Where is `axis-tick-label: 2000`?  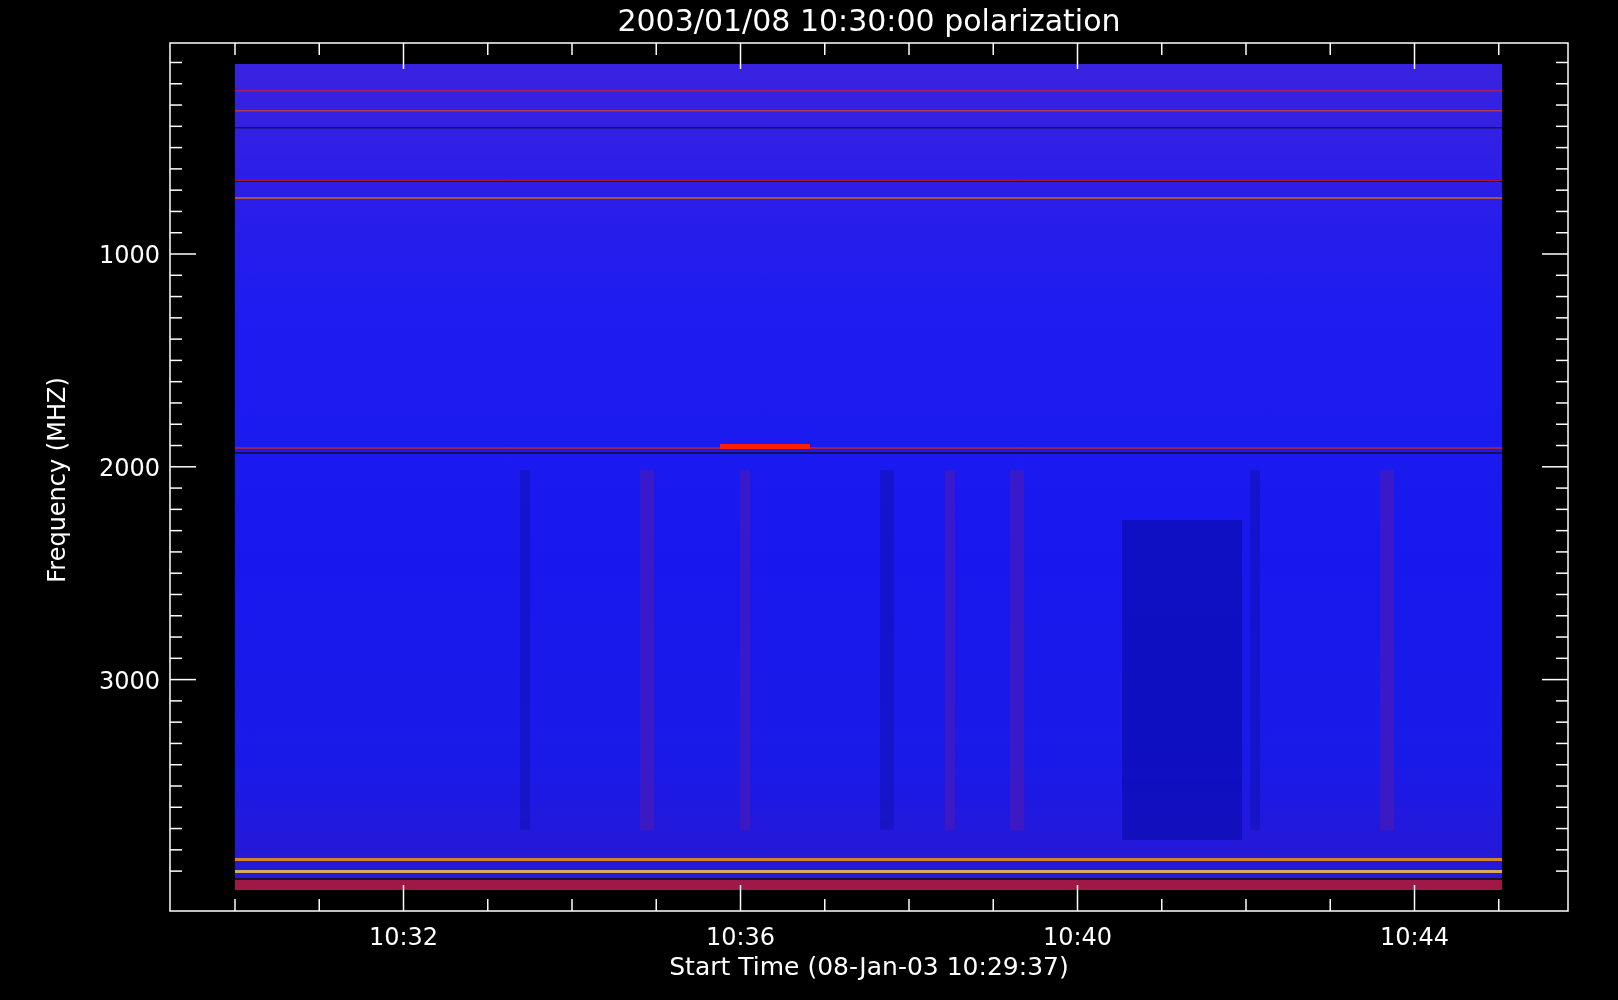 axis-tick-label: 2000 is located at coordinates (129, 467).